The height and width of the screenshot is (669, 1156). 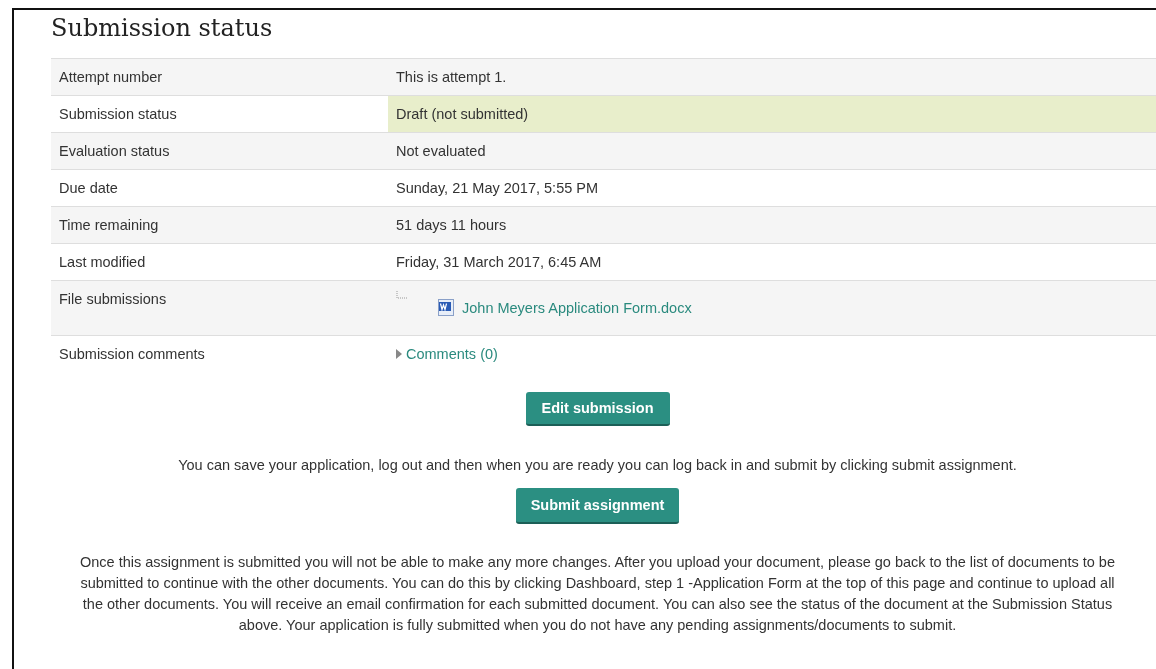 I want to click on row-value: Friday, 31 March 2017, 6:45 AM, so click(x=772, y=262).